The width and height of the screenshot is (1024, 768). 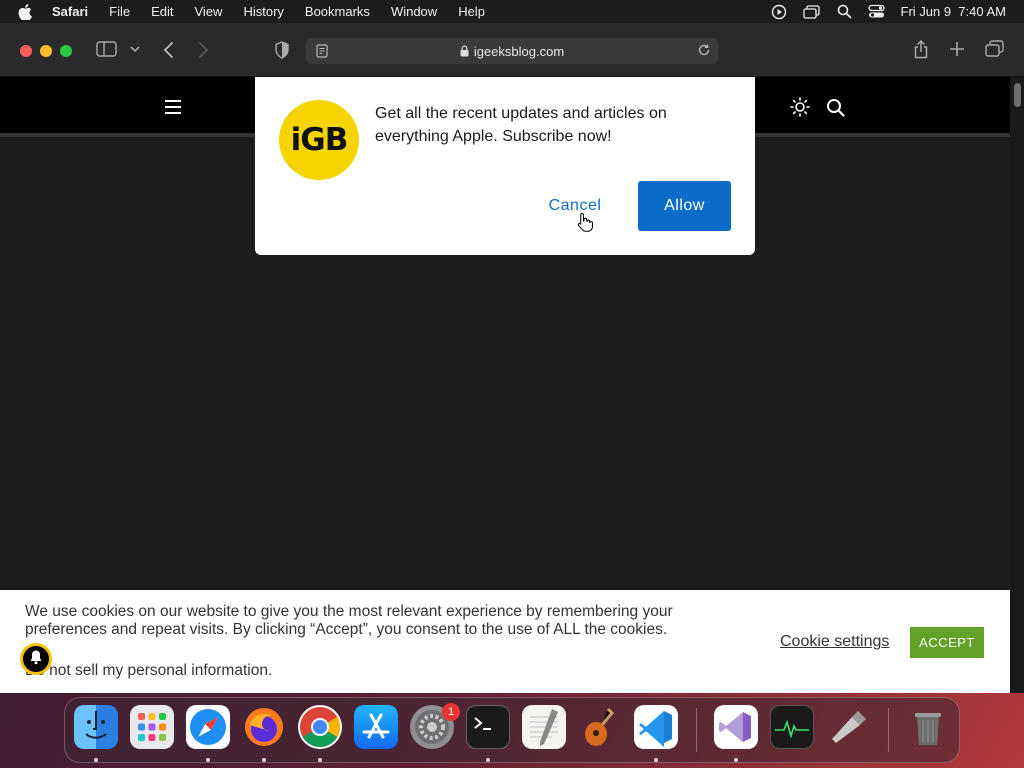 What do you see at coordinates (376, 727) in the screenshot?
I see `app-store-icon` at bounding box center [376, 727].